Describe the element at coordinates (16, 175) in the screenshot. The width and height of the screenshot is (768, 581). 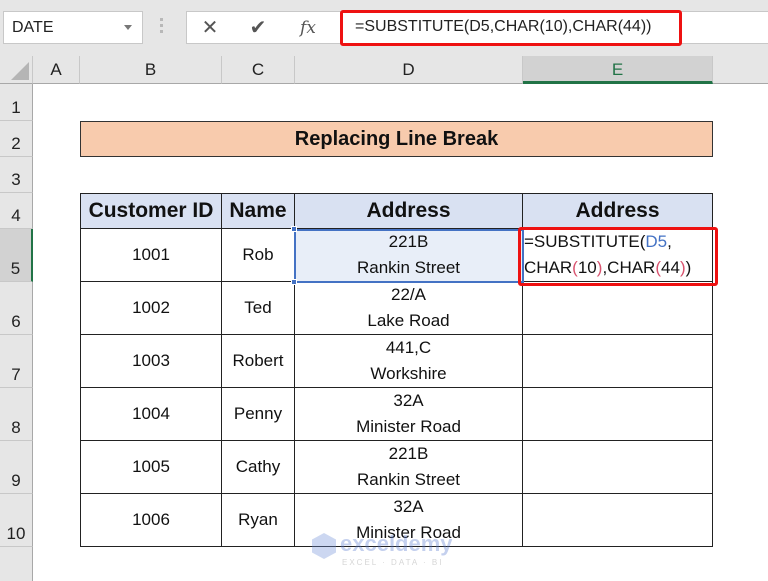
I see `row-header-3: 3` at that location.